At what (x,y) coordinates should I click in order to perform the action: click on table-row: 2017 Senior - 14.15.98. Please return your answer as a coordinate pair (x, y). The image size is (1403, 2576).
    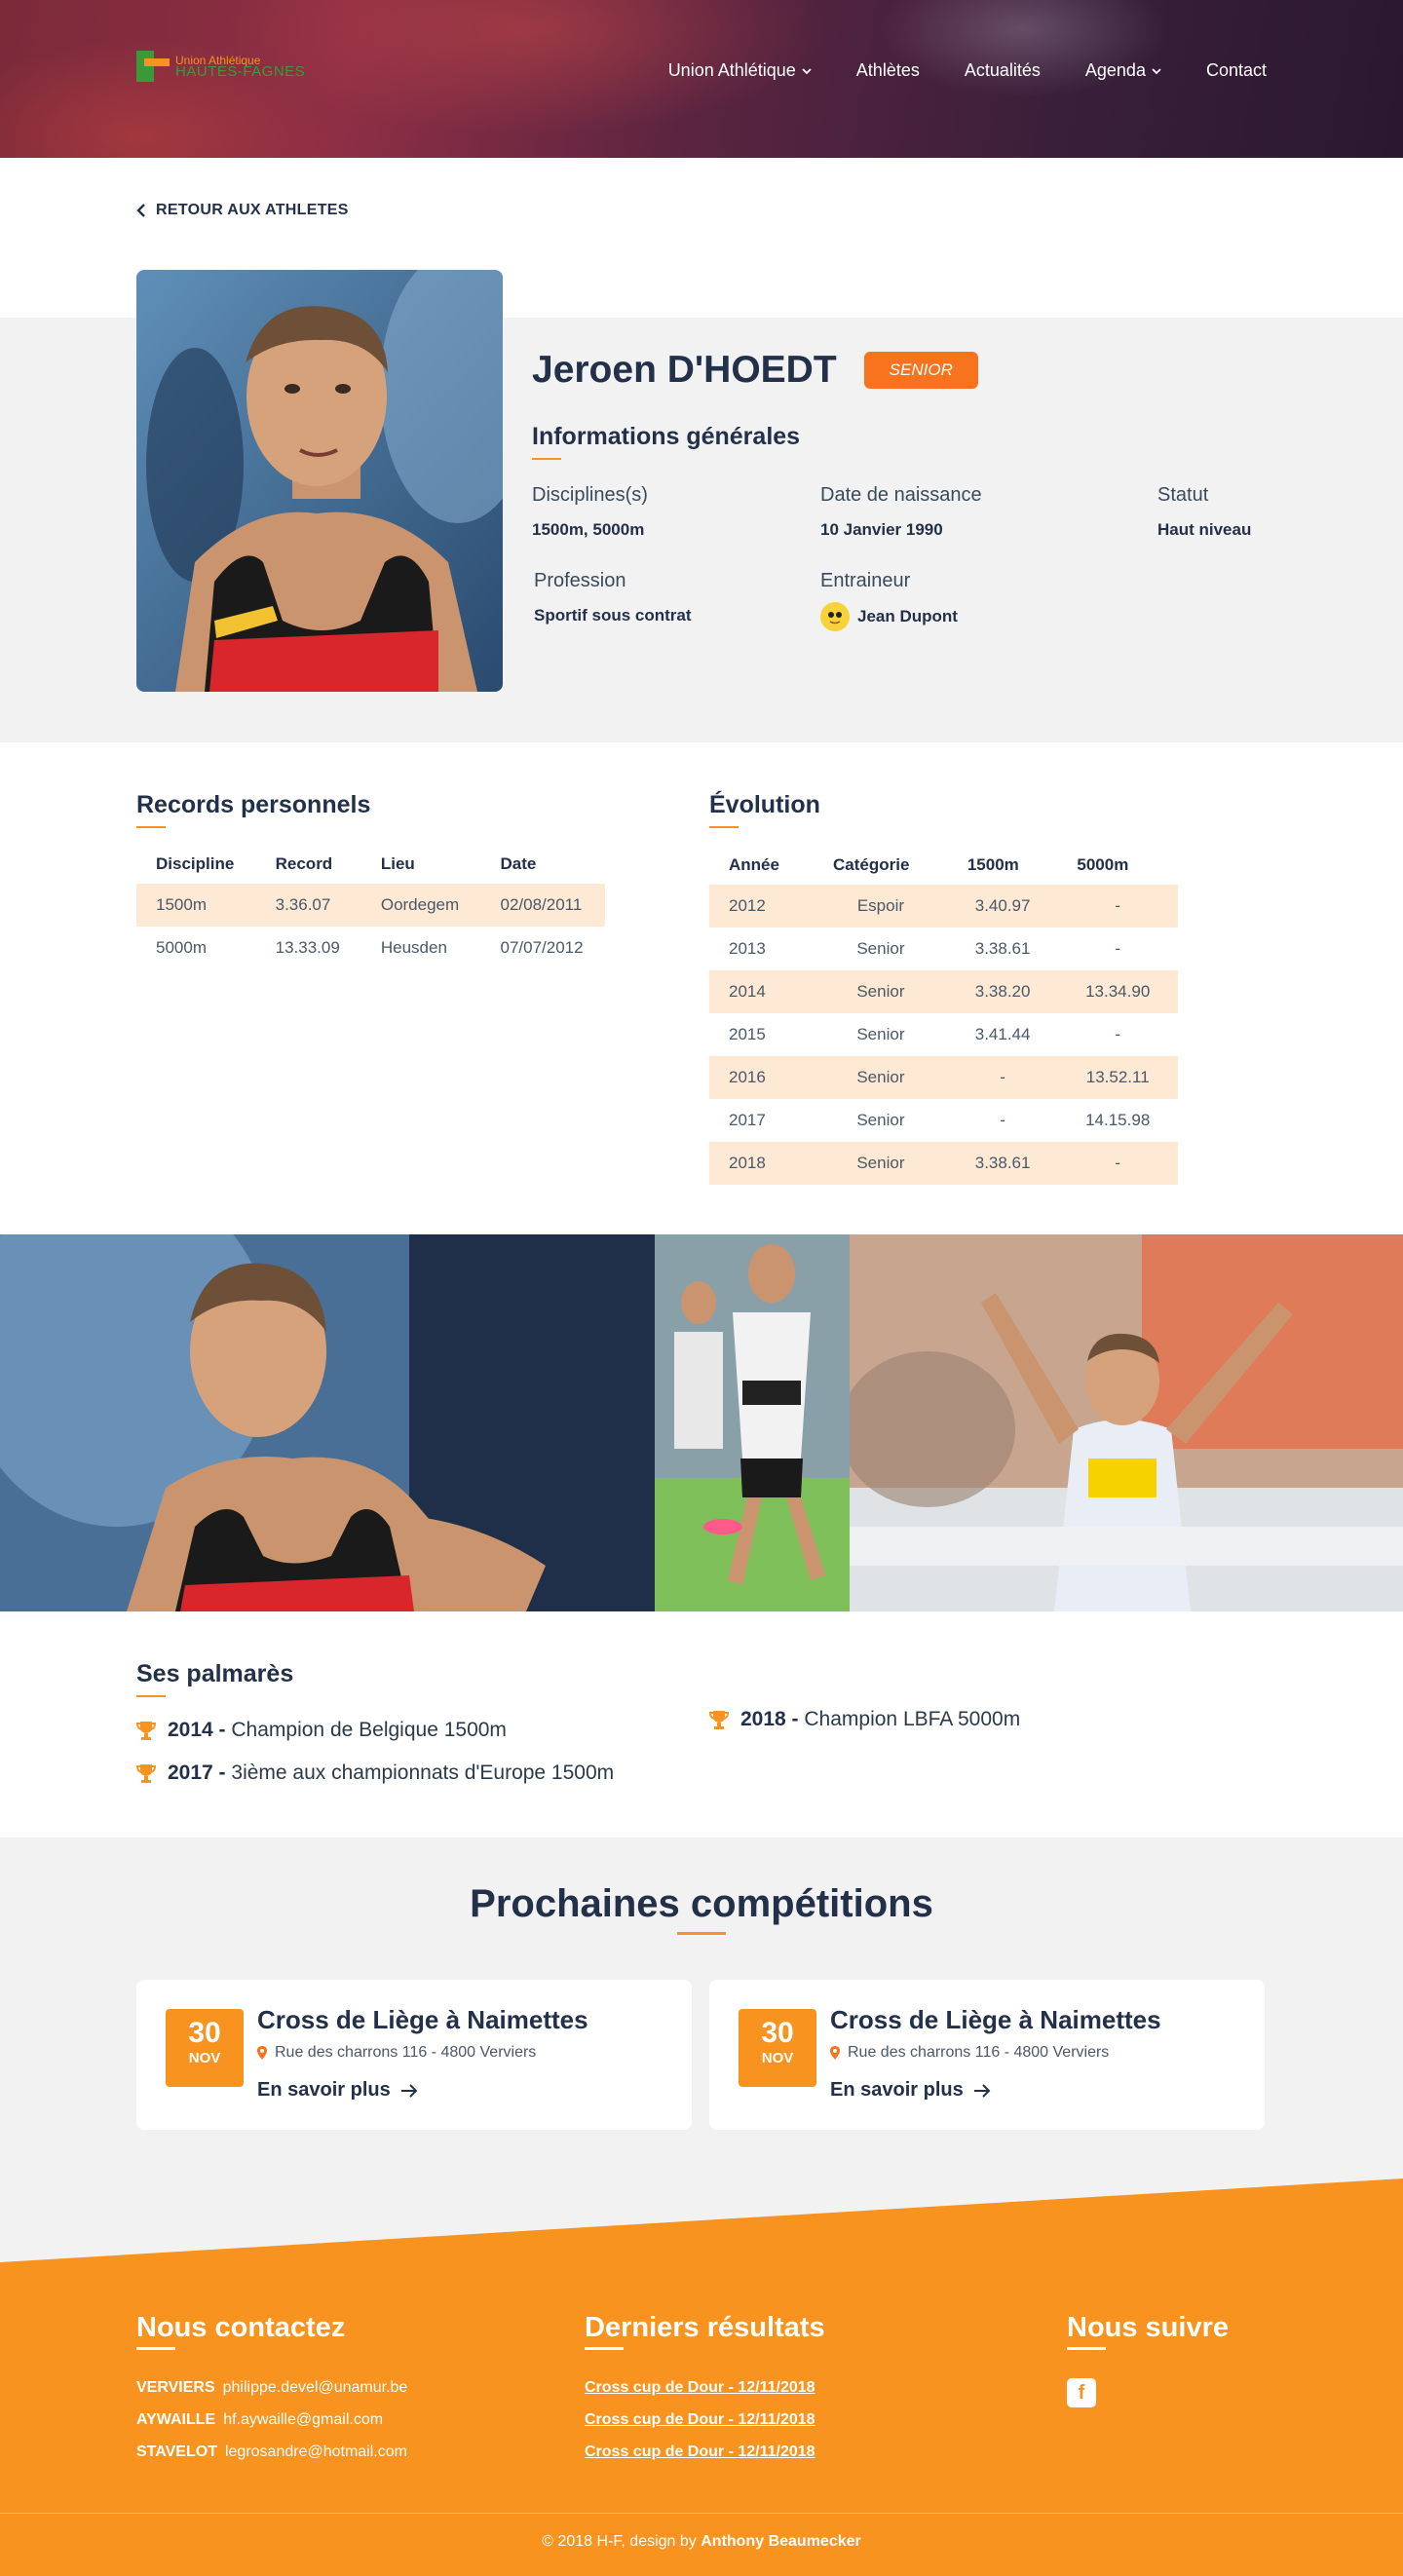
    Looking at the image, I should click on (943, 1120).